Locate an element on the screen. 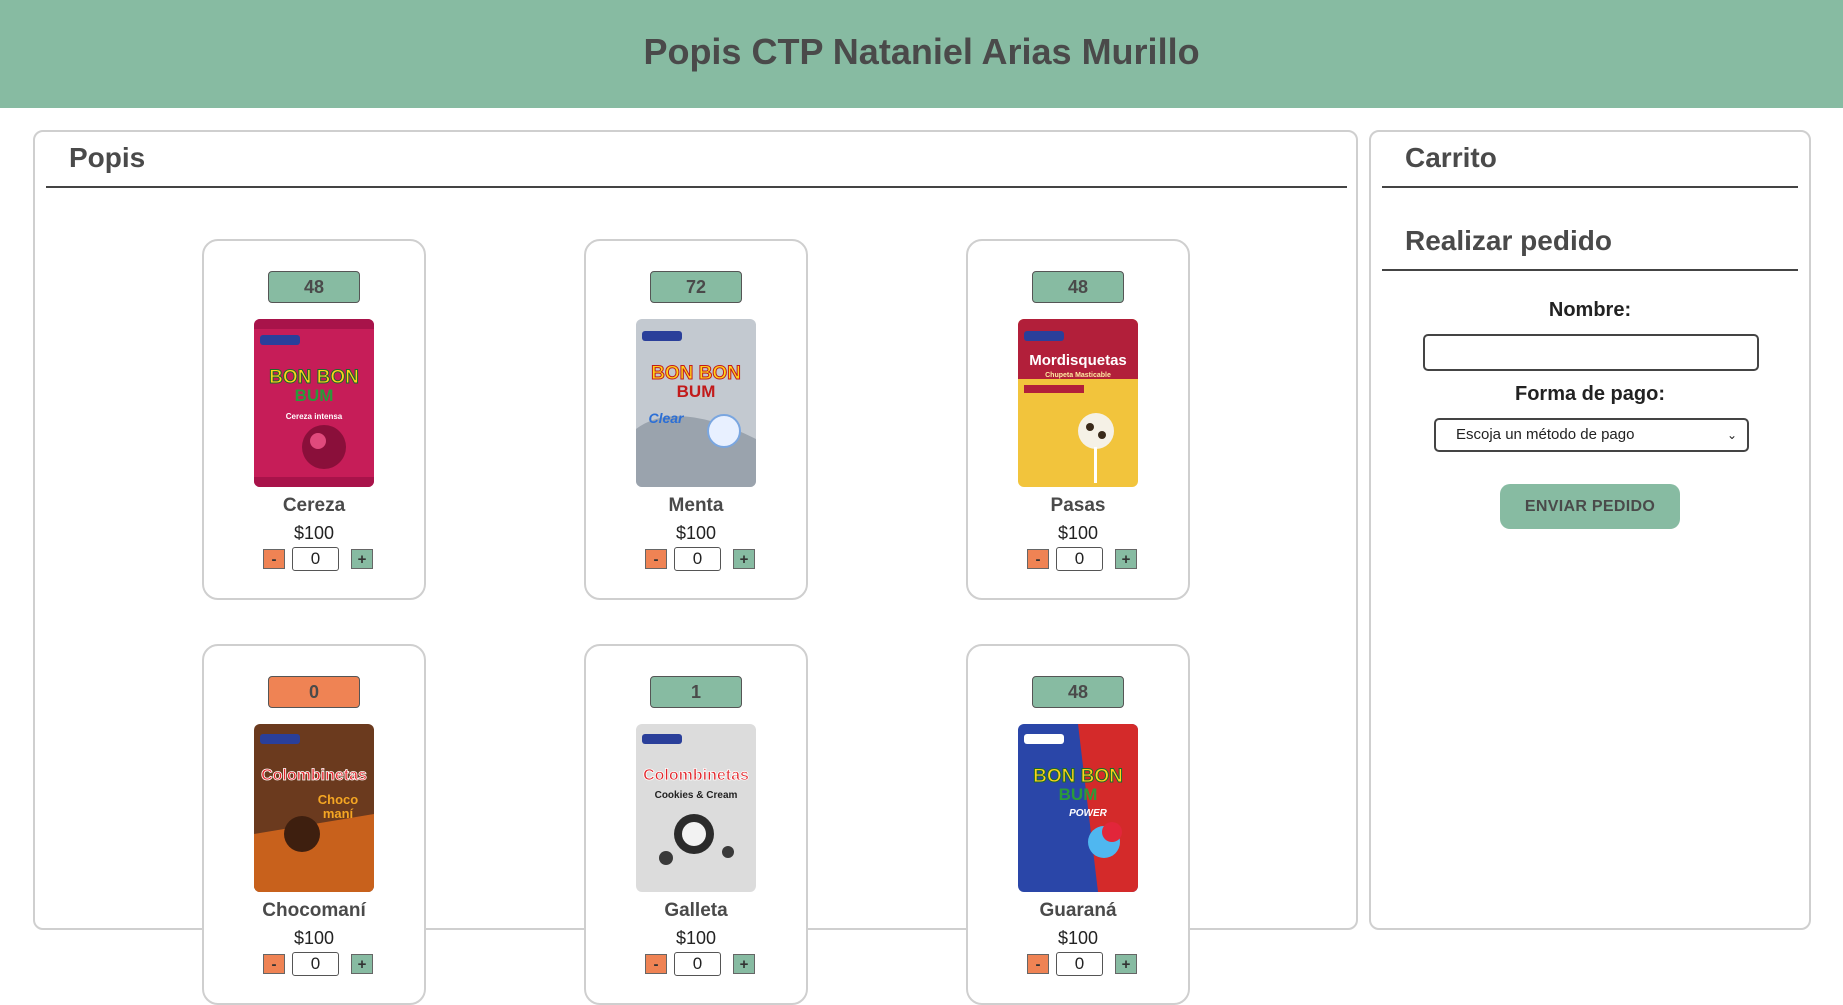  order-title: Realizar pedido is located at coordinates (1508, 240).